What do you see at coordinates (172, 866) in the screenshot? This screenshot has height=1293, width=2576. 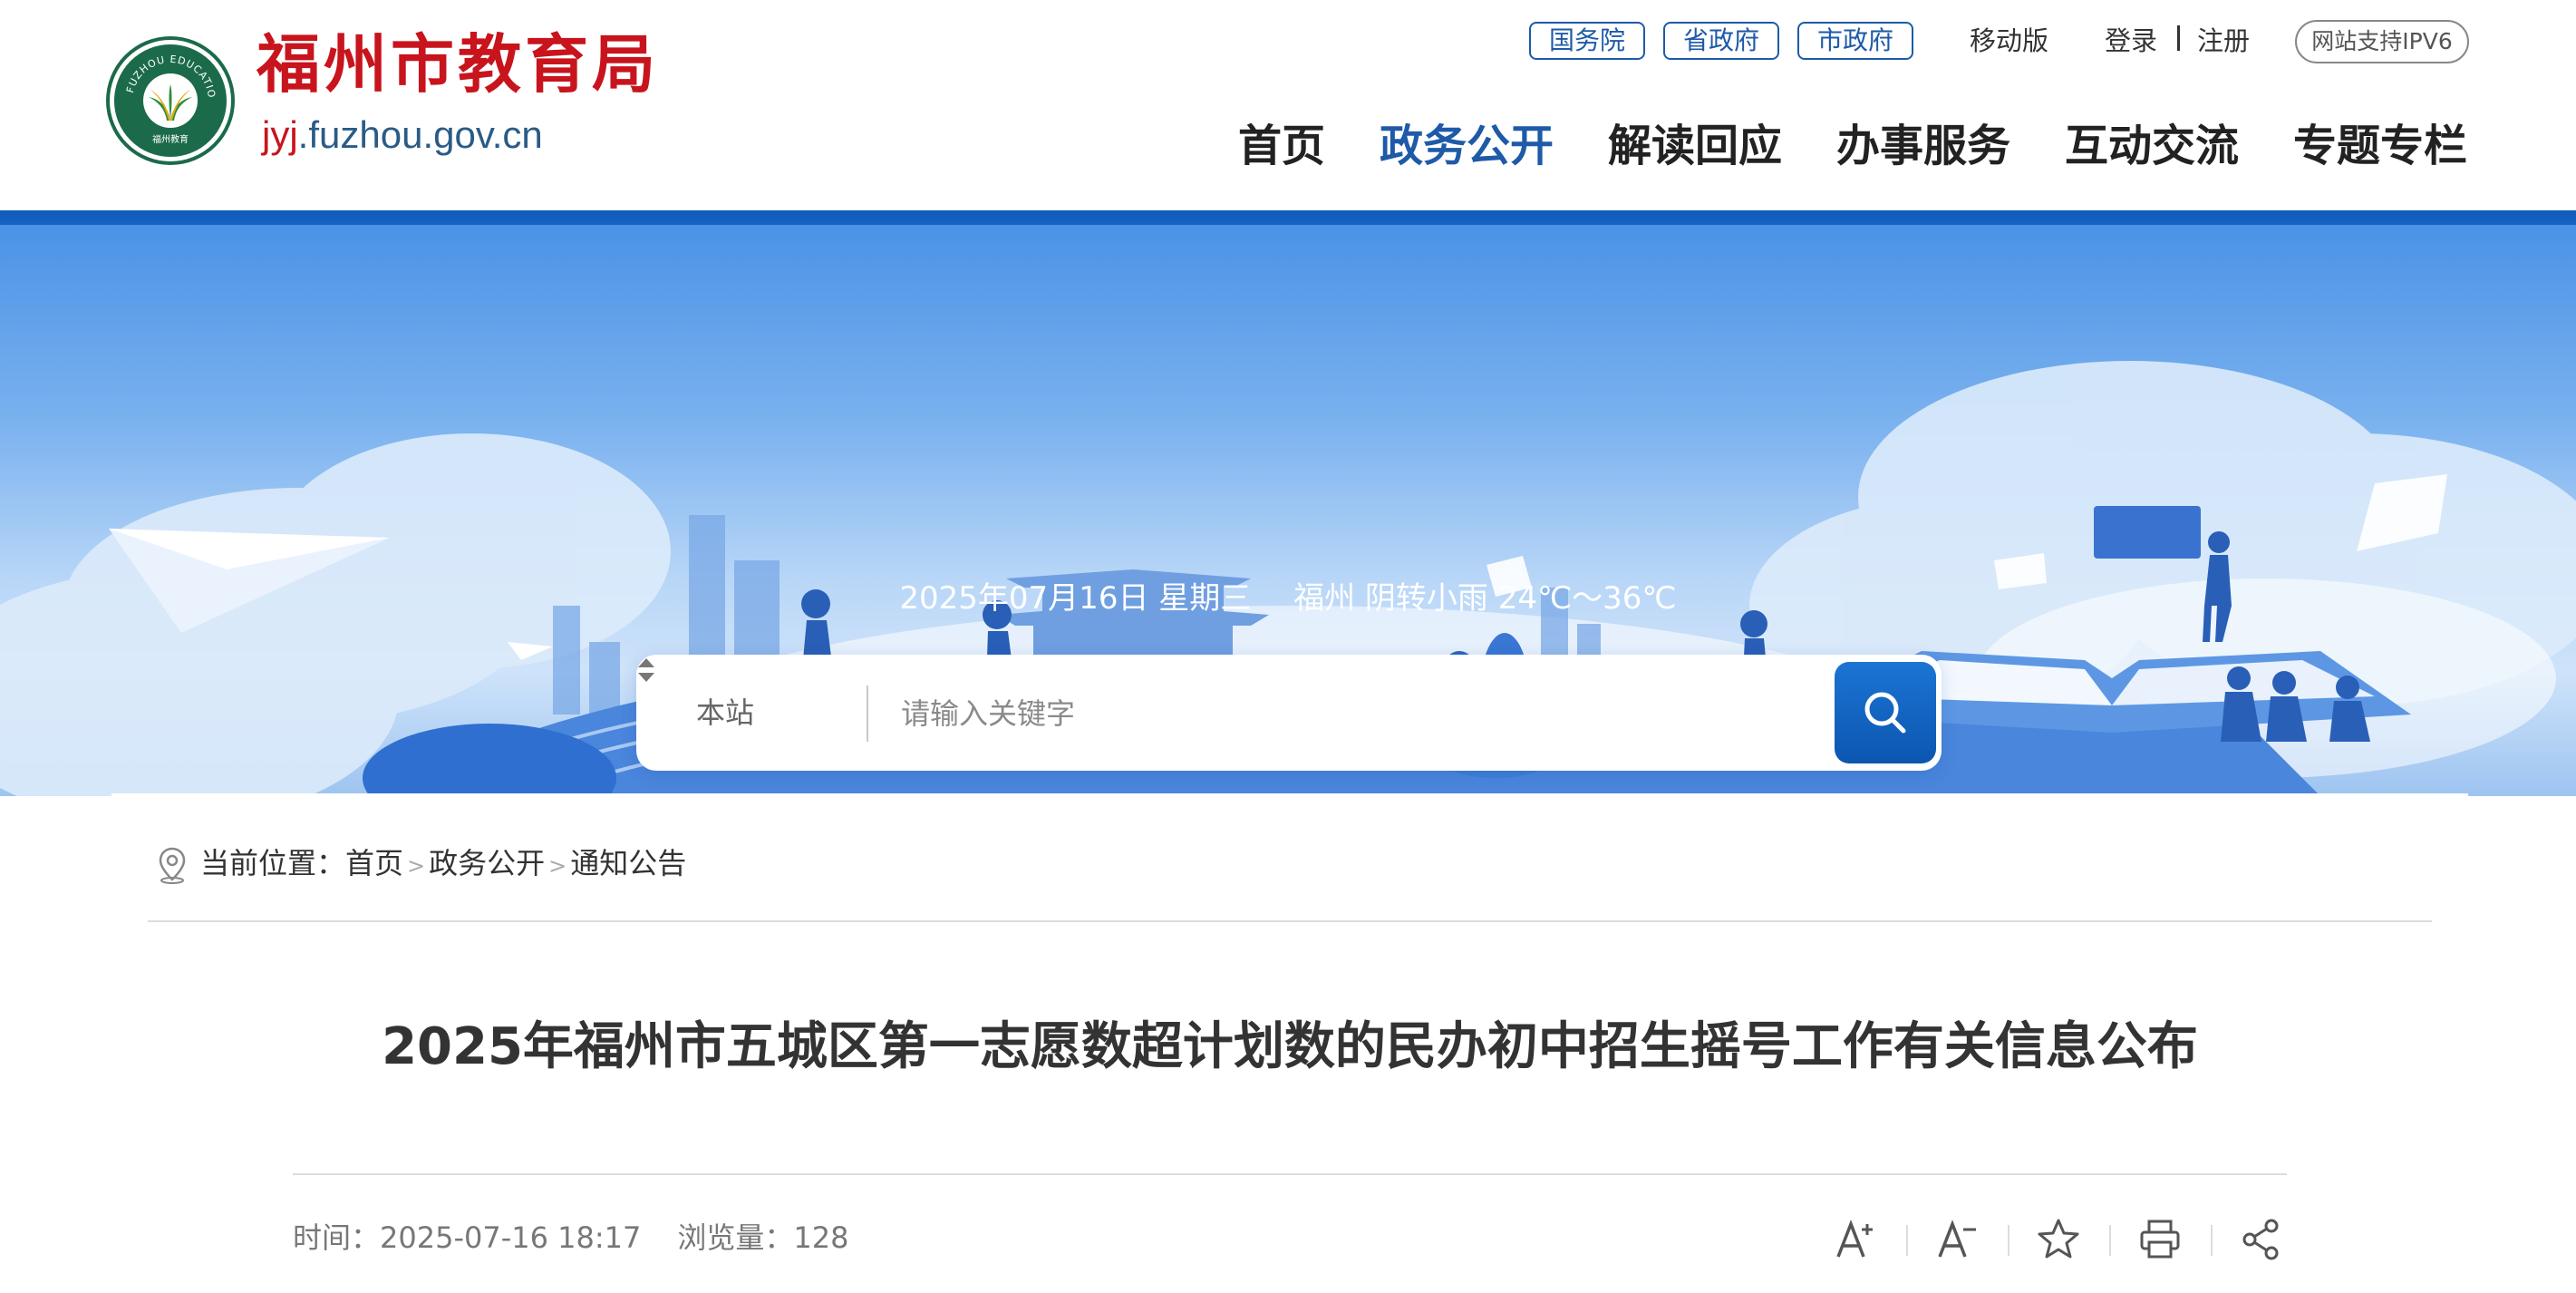 I see `location-pin-icon` at bounding box center [172, 866].